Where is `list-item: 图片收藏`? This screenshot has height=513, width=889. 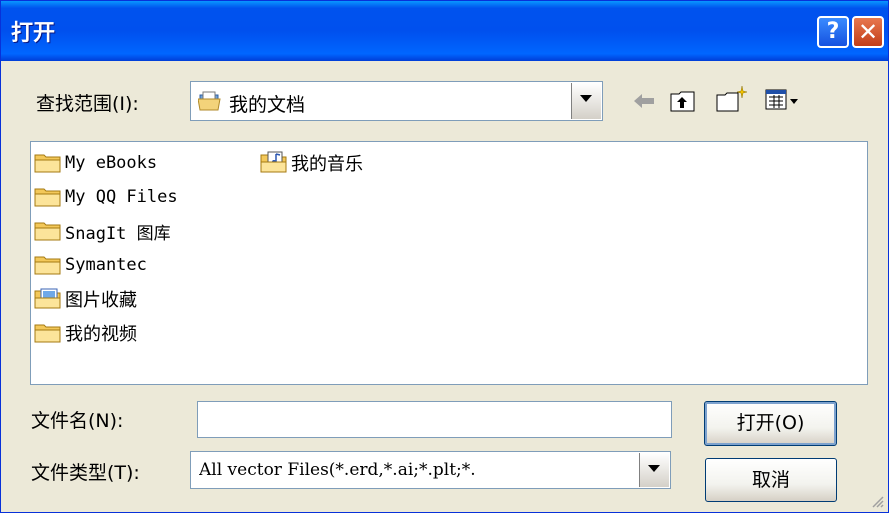
list-item: 图片收藏 is located at coordinates (85, 299).